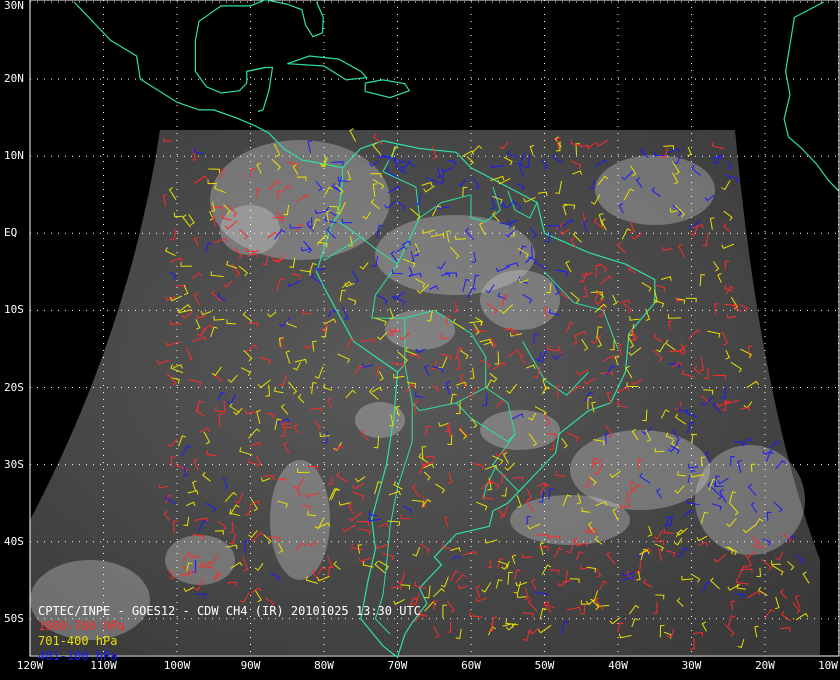  I want to click on longitude-label: 40W, so click(618, 665).